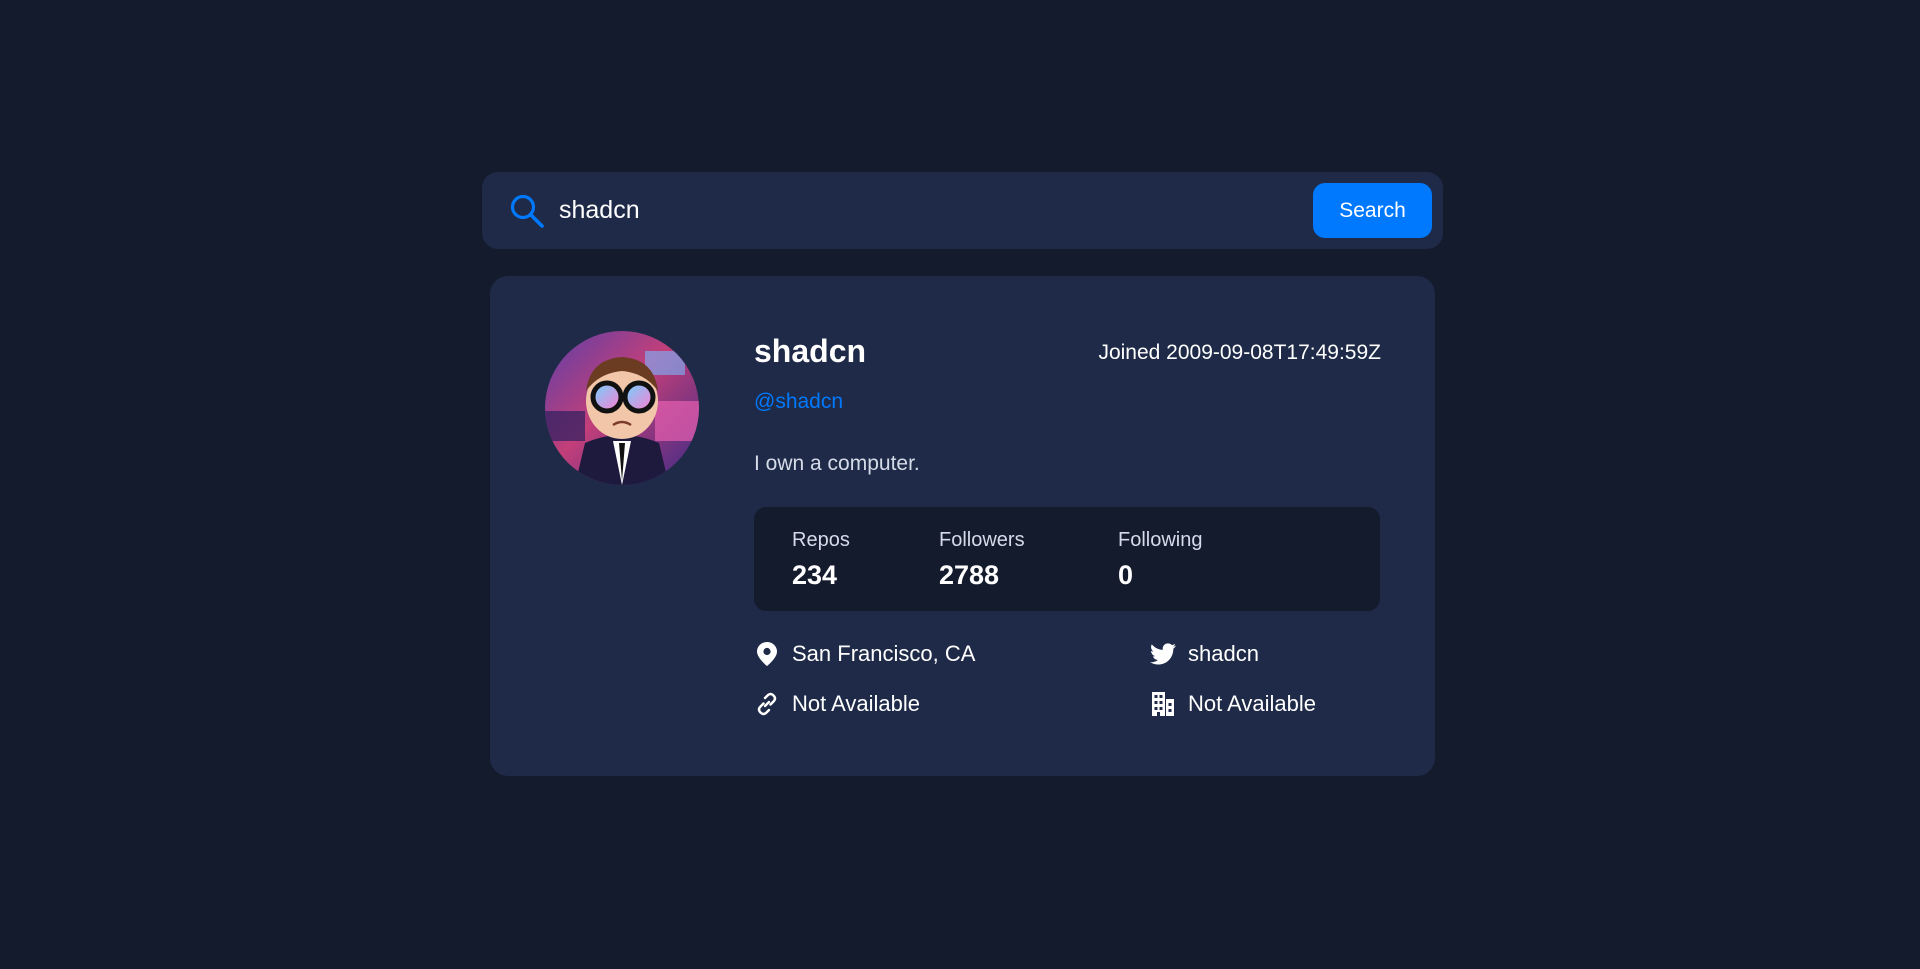 The height and width of the screenshot is (969, 1920). I want to click on search-button: Search, so click(1372, 210).